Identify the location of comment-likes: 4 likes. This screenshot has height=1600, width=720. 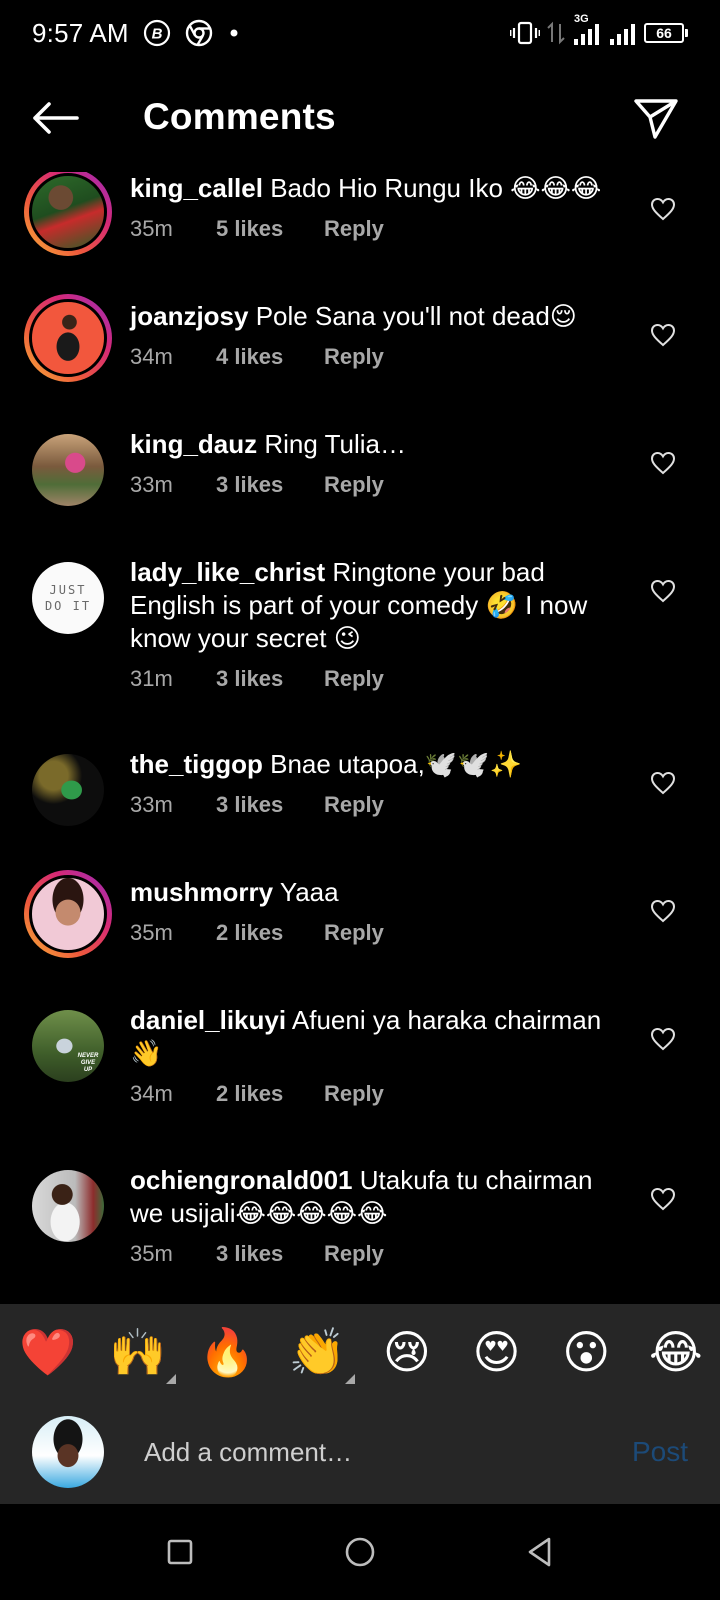
(270, 357).